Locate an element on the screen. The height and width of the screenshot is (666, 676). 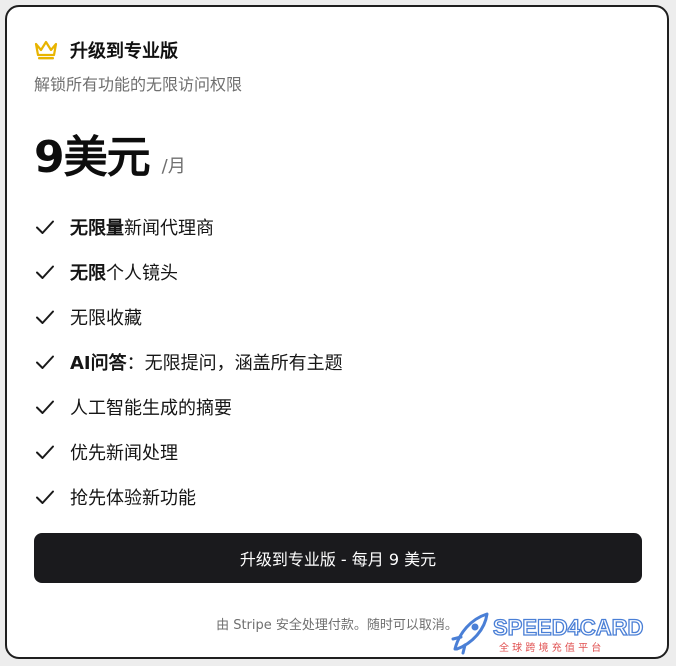
feature-item: 优先新闻处理 is located at coordinates (189, 451).